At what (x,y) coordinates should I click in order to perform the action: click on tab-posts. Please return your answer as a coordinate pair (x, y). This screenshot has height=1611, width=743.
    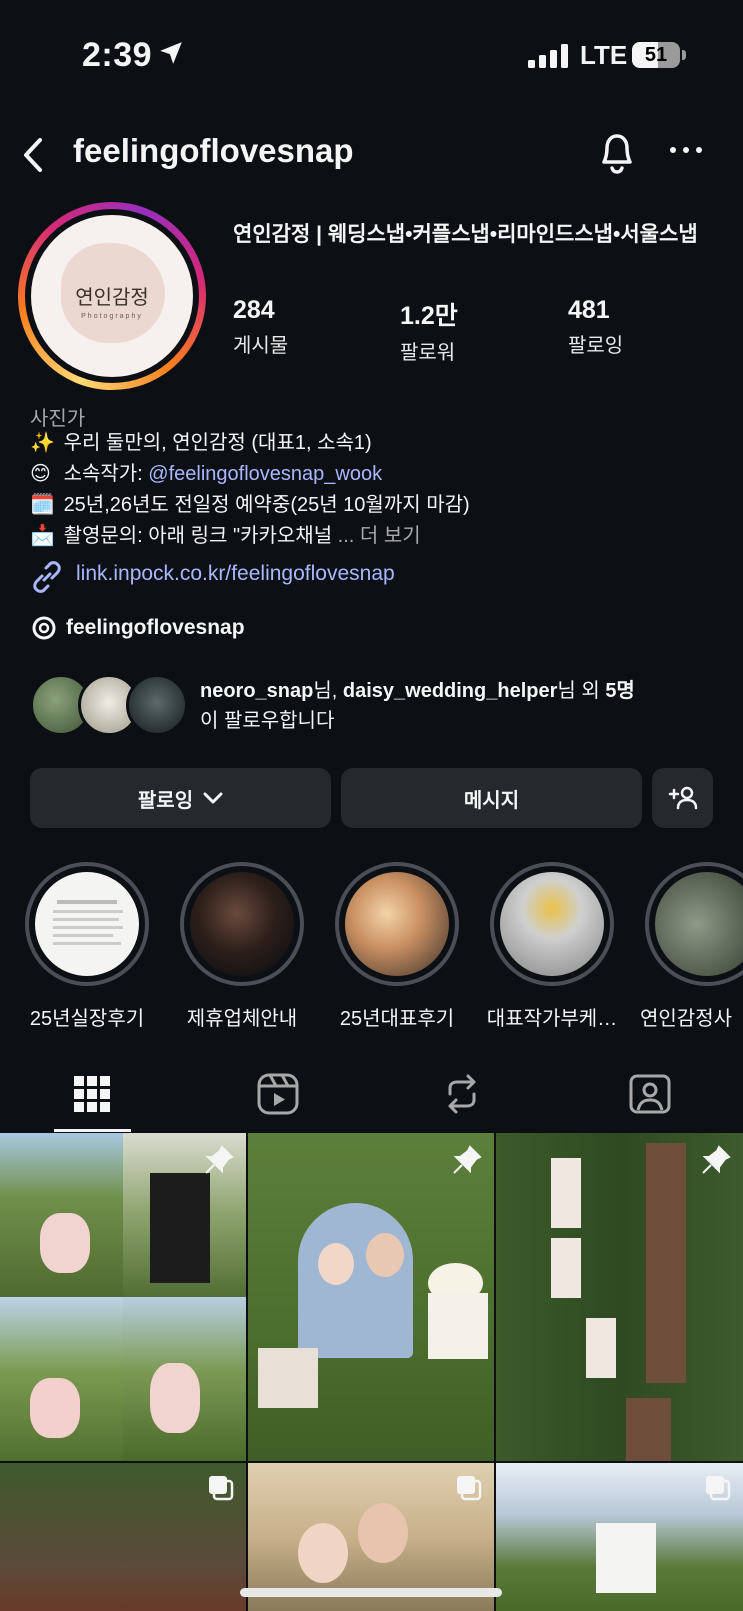
    Looking at the image, I should click on (92, 1094).